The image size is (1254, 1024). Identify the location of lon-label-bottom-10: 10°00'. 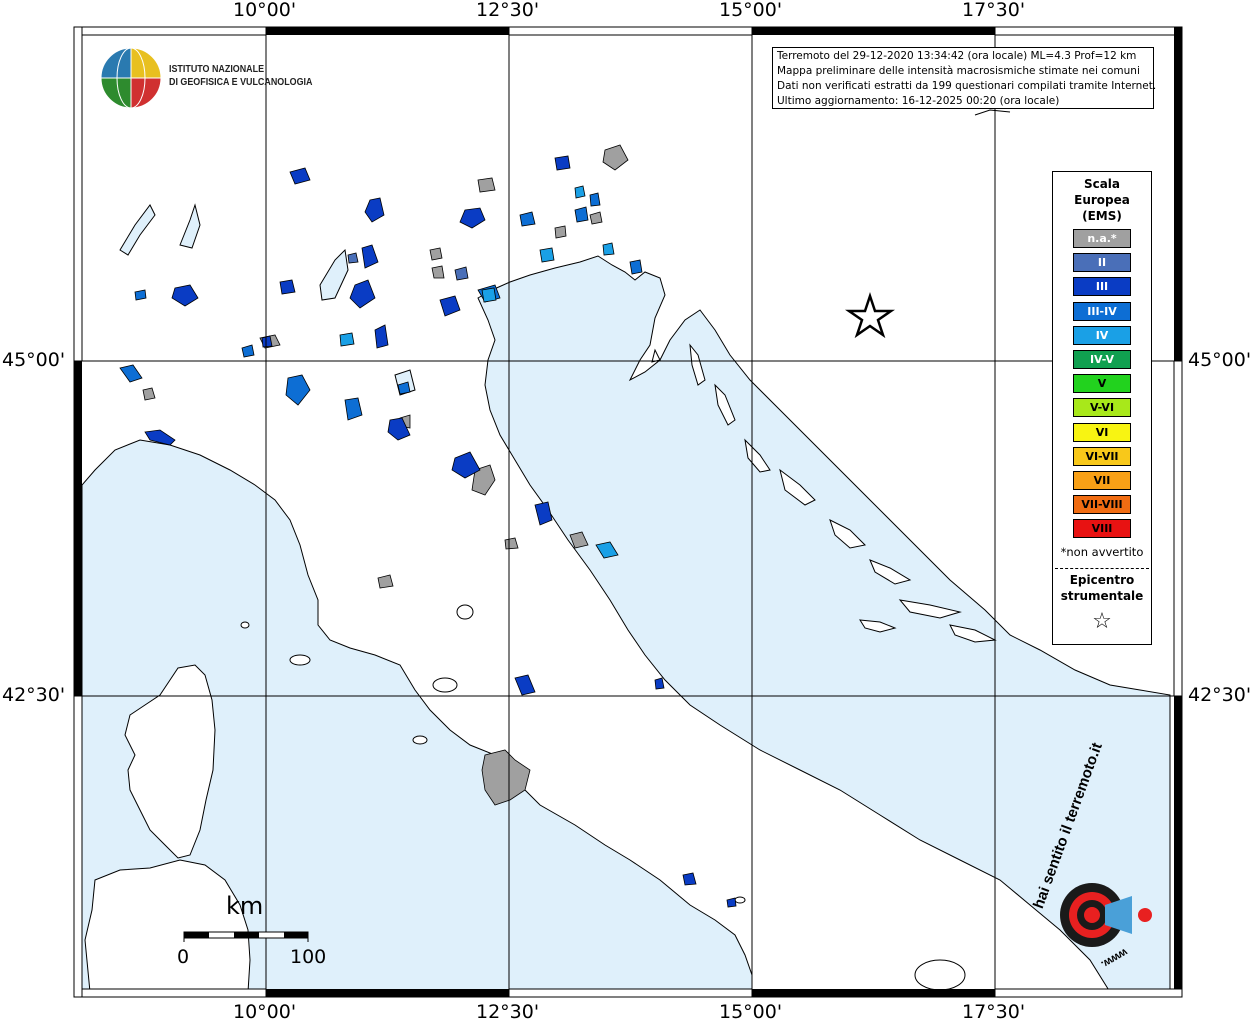
(265, 1012).